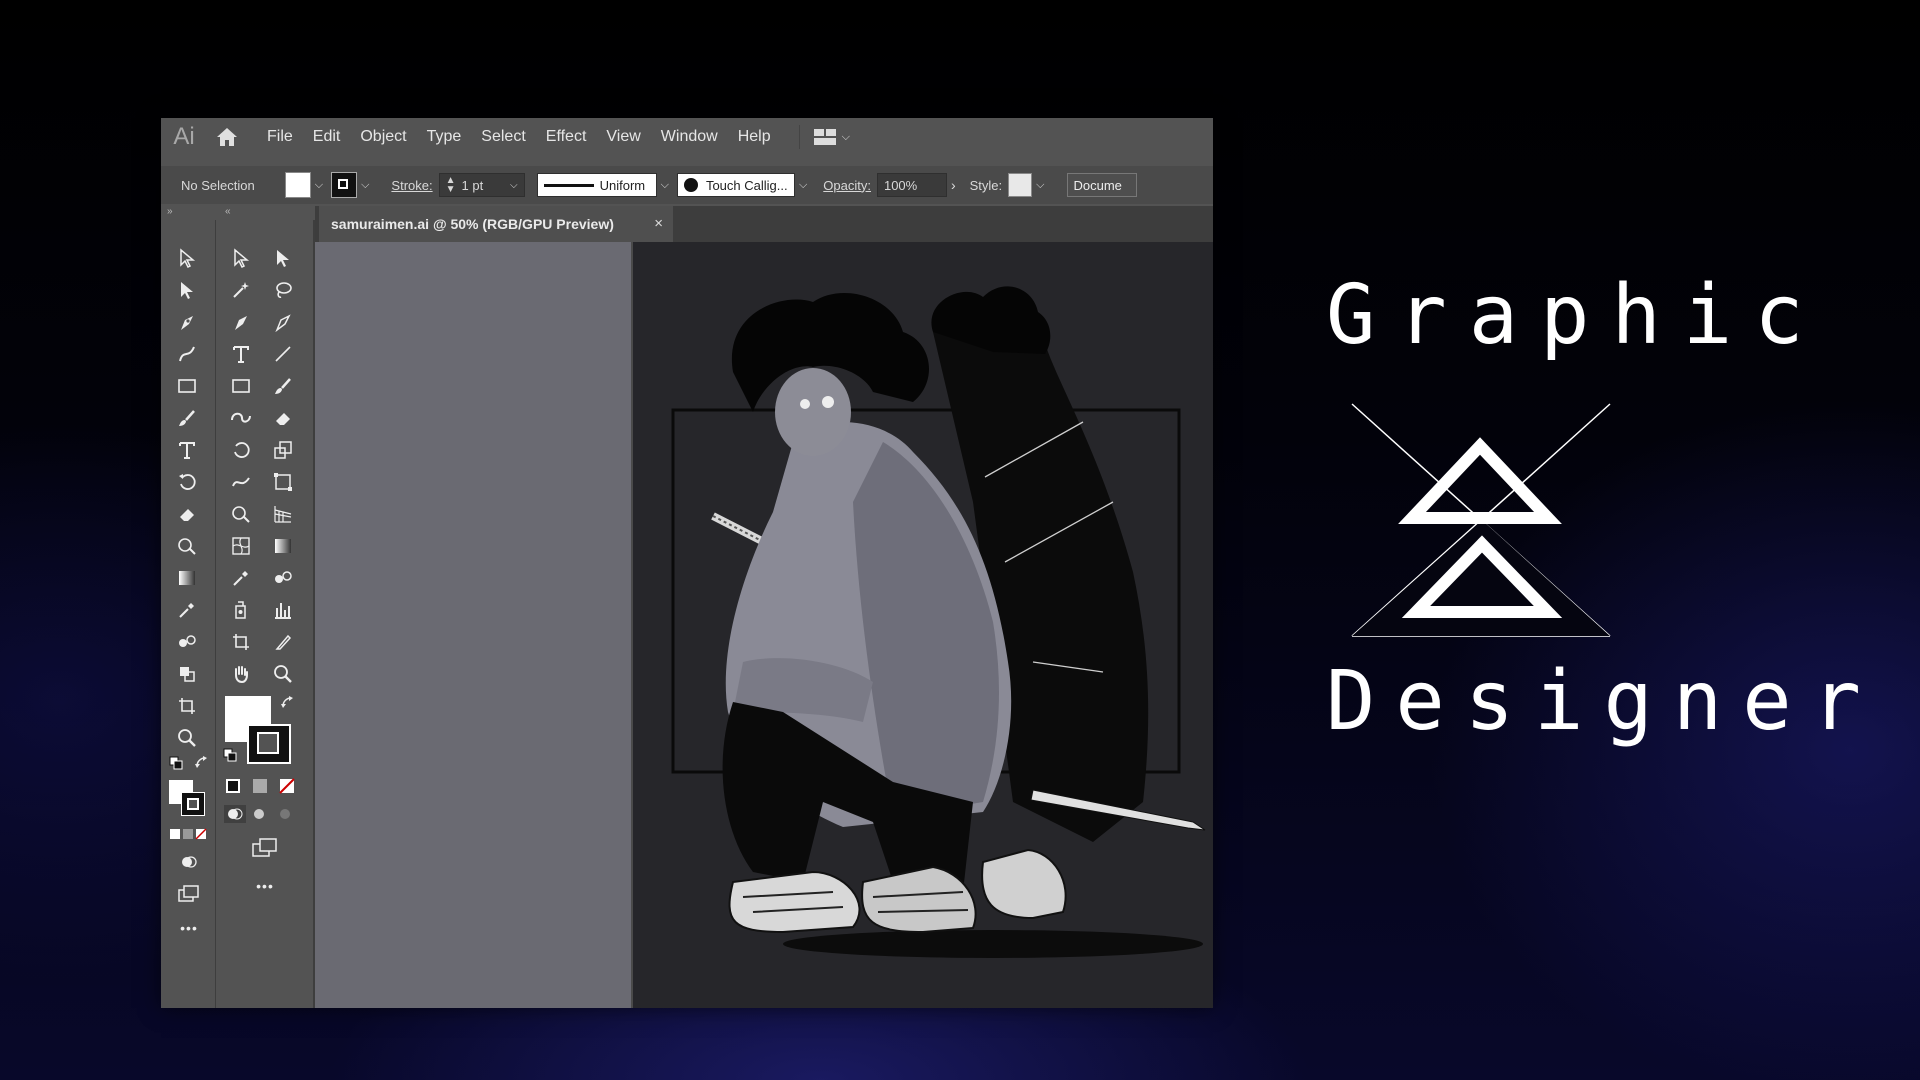 This screenshot has height=1080, width=1920. I want to click on chevron-right-icon: ›, so click(953, 185).